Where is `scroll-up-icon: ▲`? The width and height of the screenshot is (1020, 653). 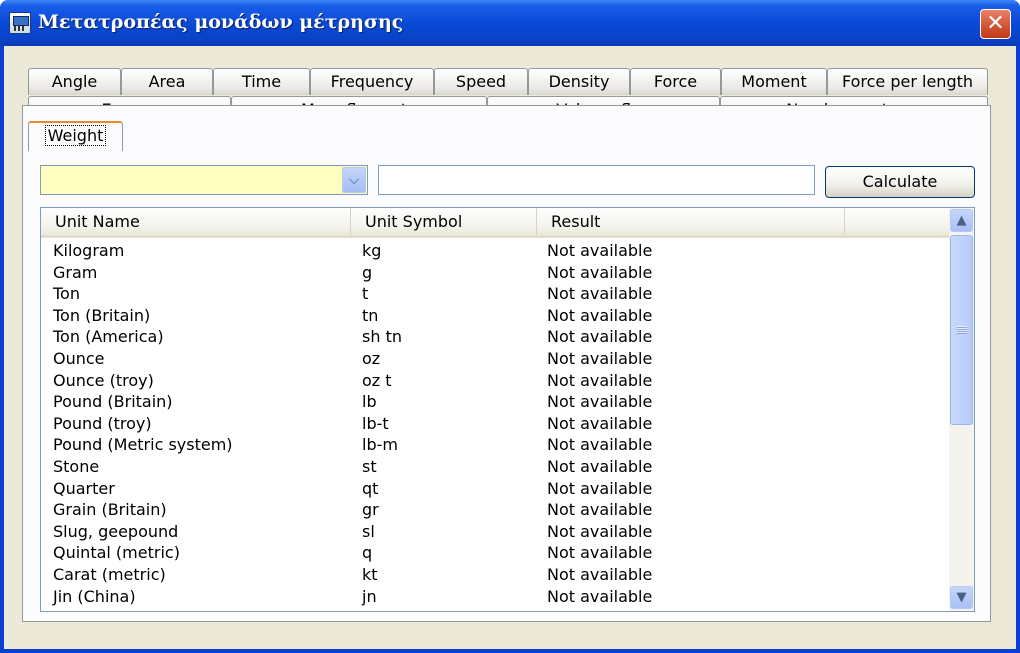
scroll-up-icon: ▲ is located at coordinates (961, 220).